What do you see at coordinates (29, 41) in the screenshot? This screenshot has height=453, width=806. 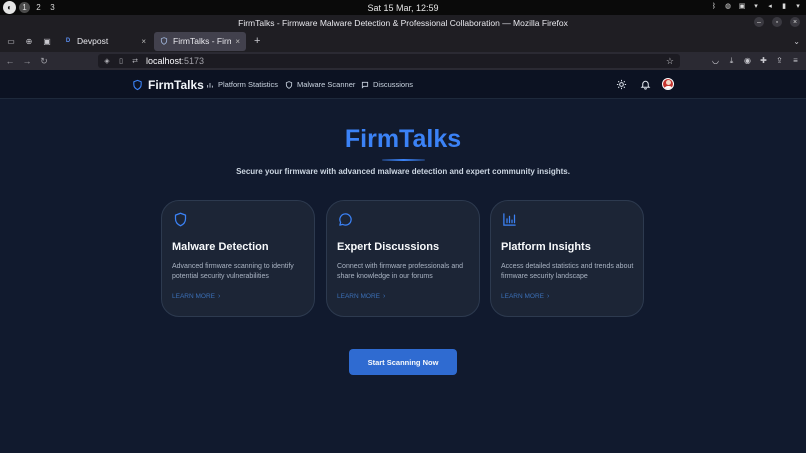 I see `extensions-tab-icon: ⊕` at bounding box center [29, 41].